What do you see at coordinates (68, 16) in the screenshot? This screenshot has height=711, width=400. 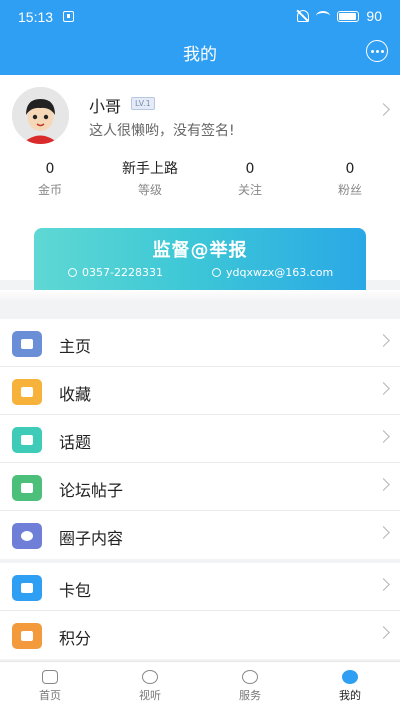 I see `notification-icon` at bounding box center [68, 16].